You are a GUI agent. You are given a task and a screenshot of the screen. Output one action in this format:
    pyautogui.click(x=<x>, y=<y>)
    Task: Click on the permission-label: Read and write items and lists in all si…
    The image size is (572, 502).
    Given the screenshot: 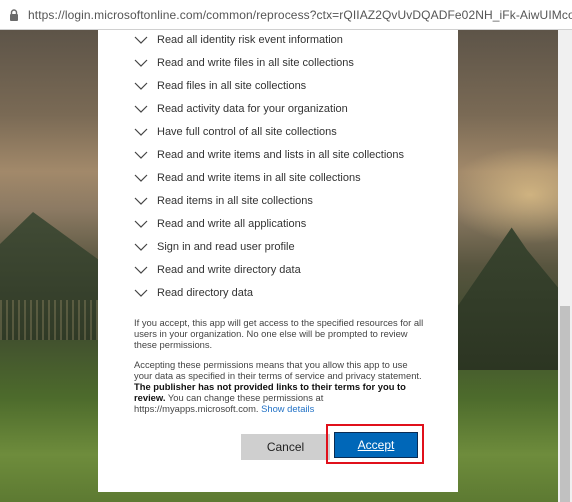 What is the action you would take?
    pyautogui.click(x=281, y=155)
    